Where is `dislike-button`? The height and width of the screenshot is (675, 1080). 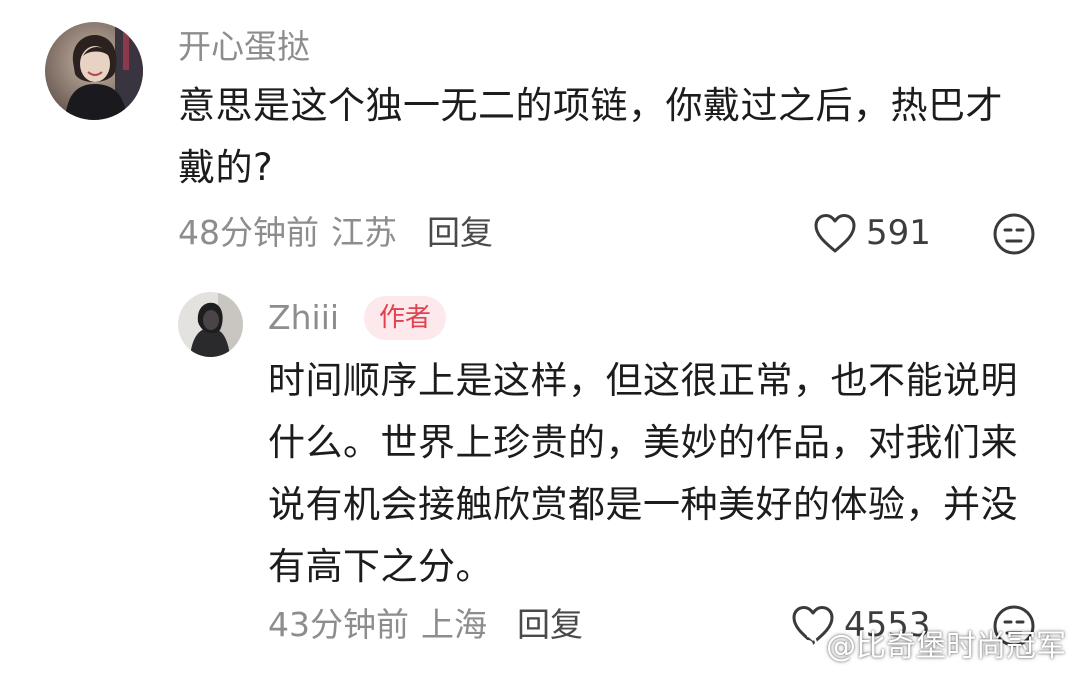
dislike-button is located at coordinates (1014, 234).